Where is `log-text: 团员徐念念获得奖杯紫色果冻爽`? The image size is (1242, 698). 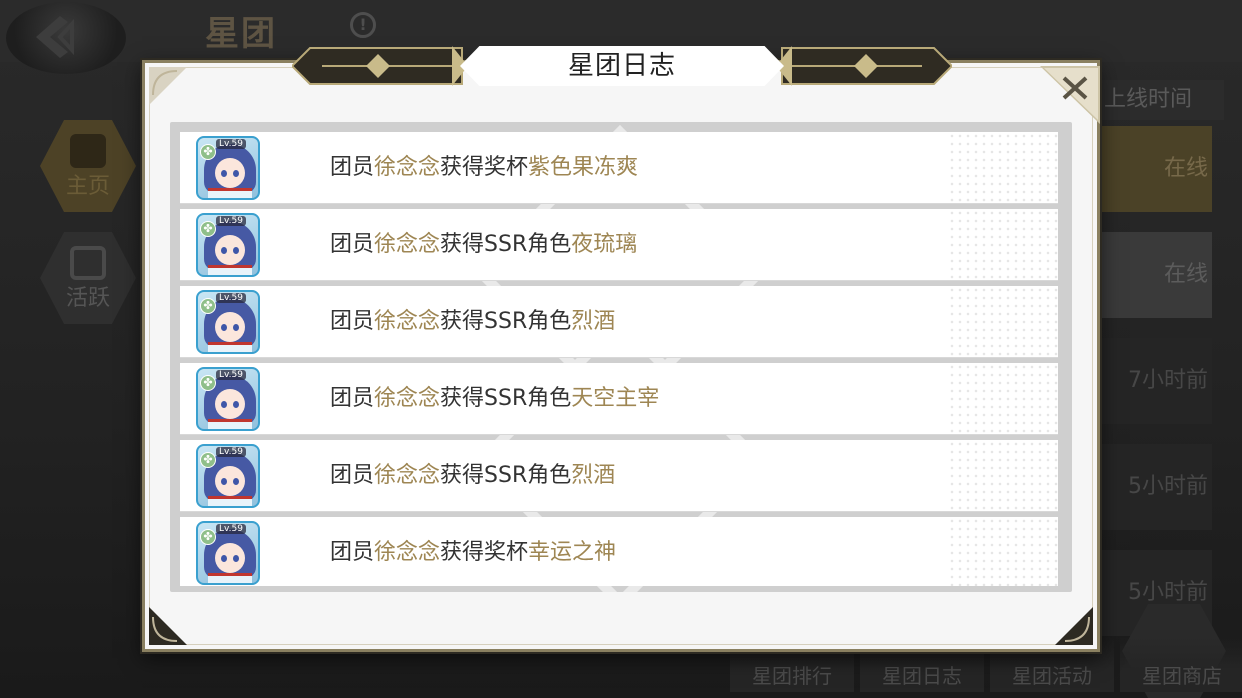
log-text: 团员徐念念获得奖杯紫色果冻爽 is located at coordinates (484, 168).